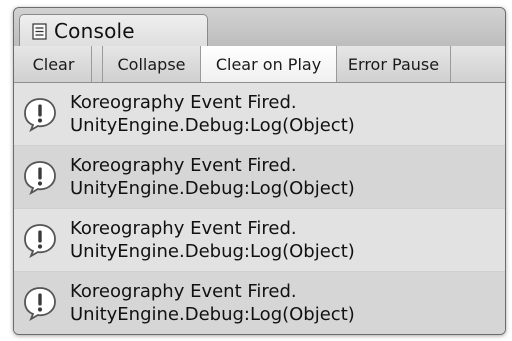  Describe the element at coordinates (394, 64) in the screenshot. I see `error-pause-button: Error Pause` at that location.